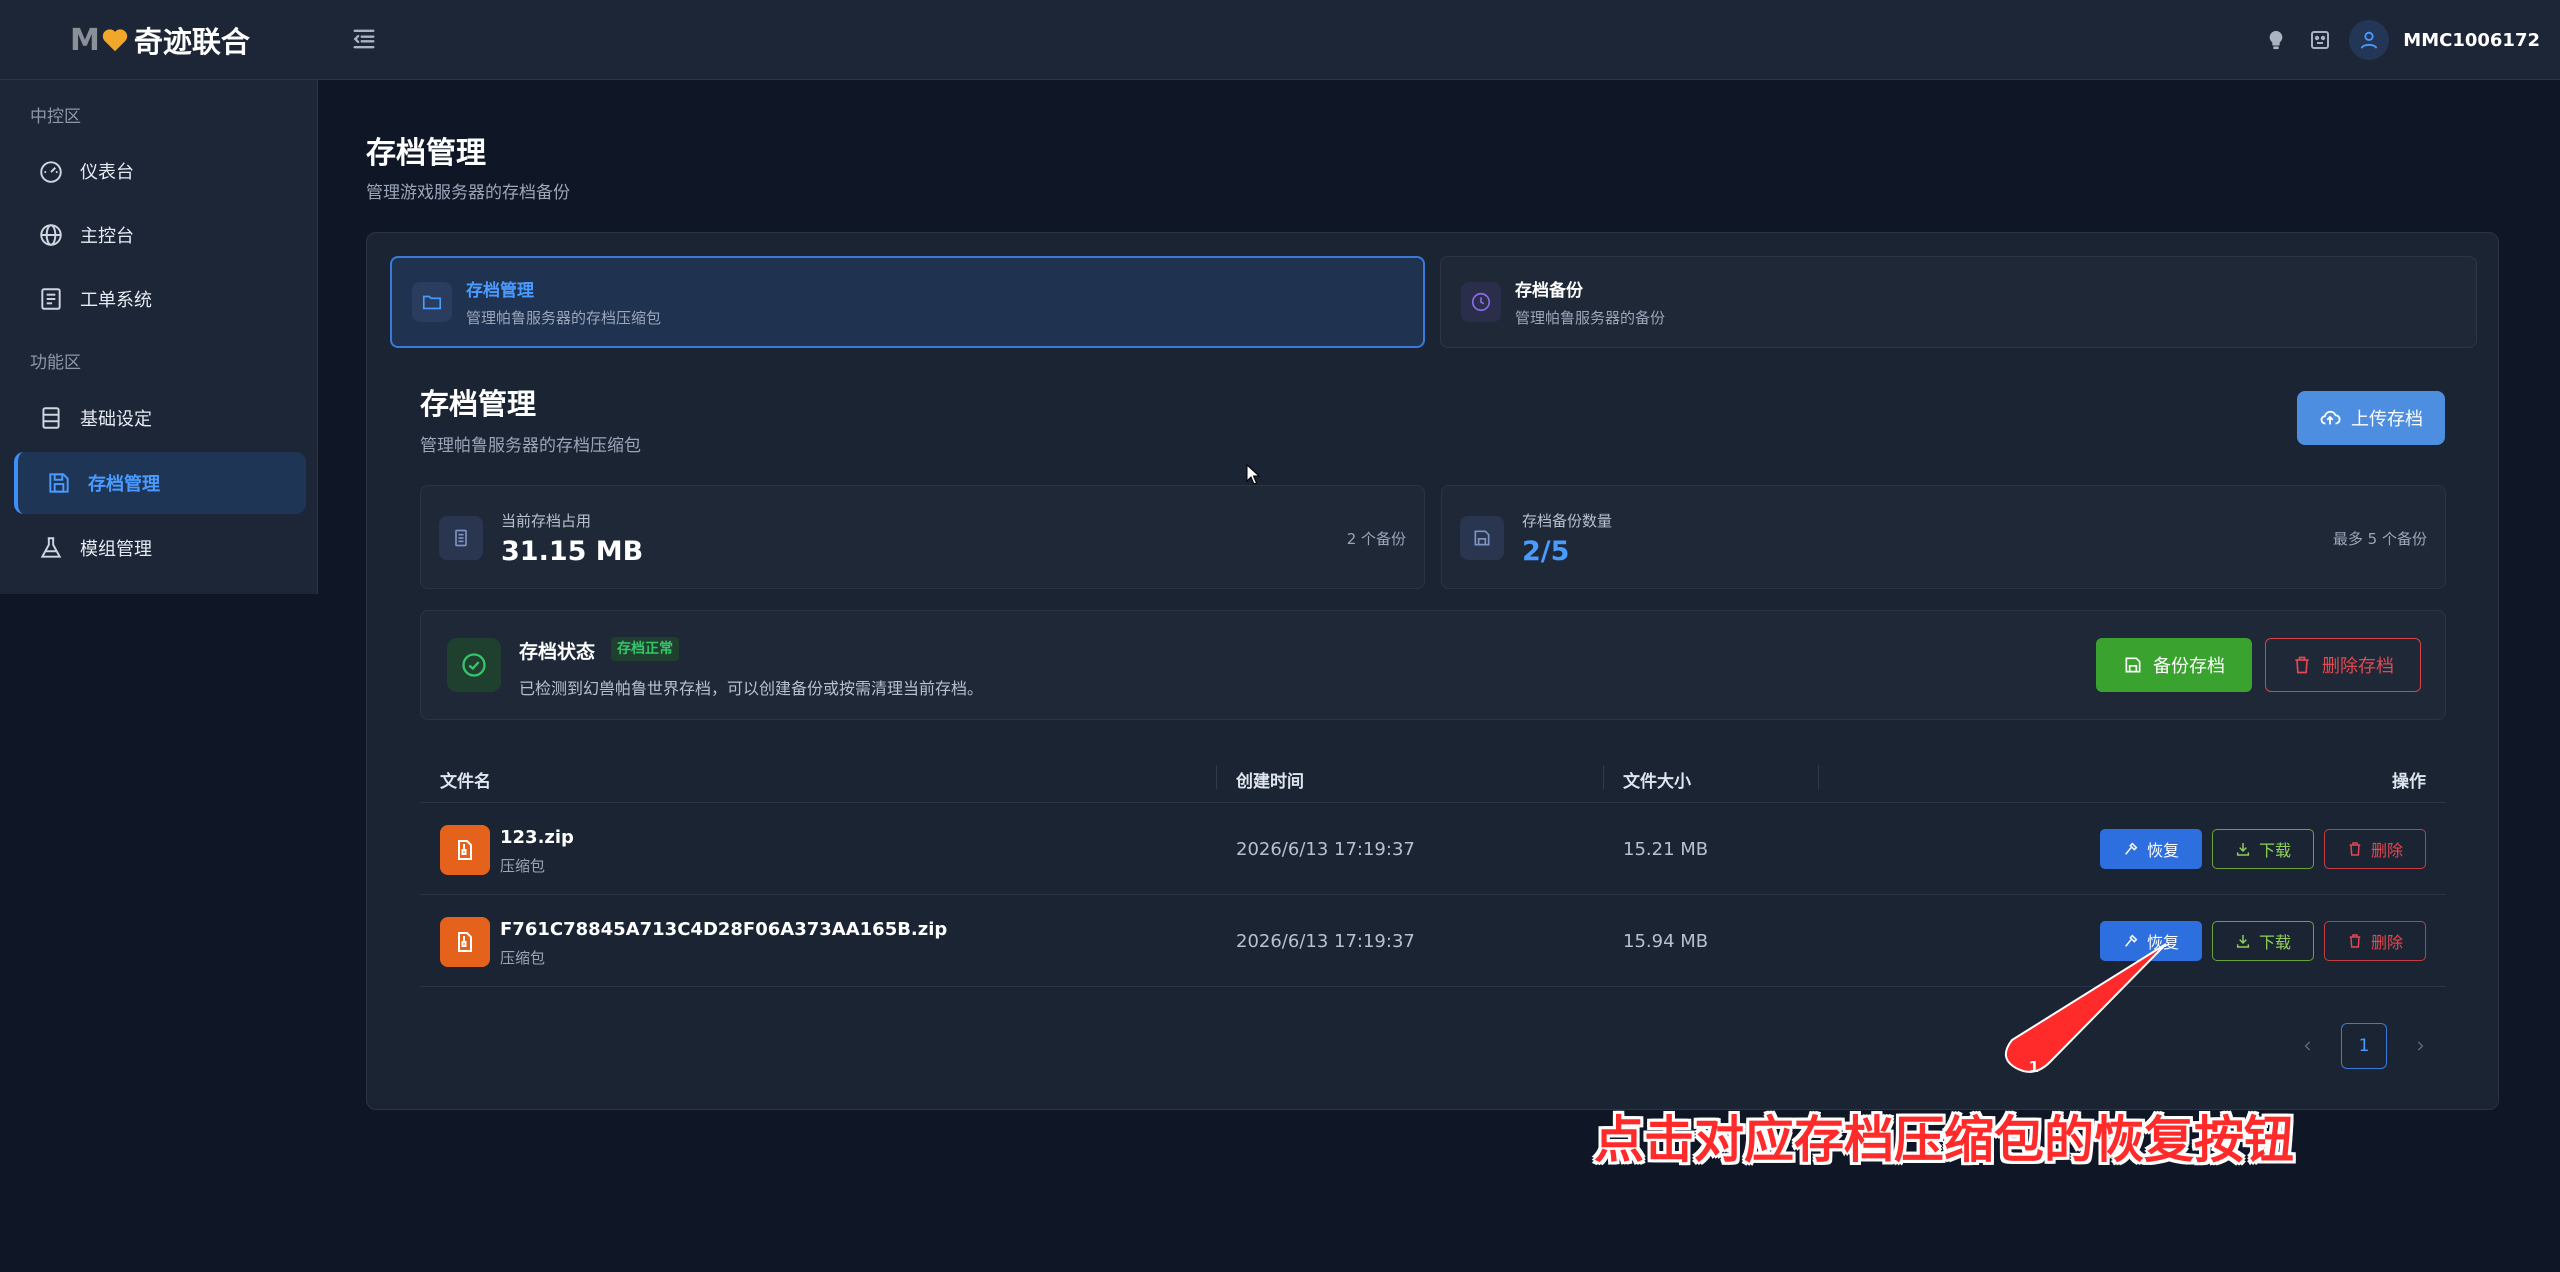 This screenshot has height=1272, width=2560. I want to click on backup-save-button: 备份存档, so click(2174, 665).